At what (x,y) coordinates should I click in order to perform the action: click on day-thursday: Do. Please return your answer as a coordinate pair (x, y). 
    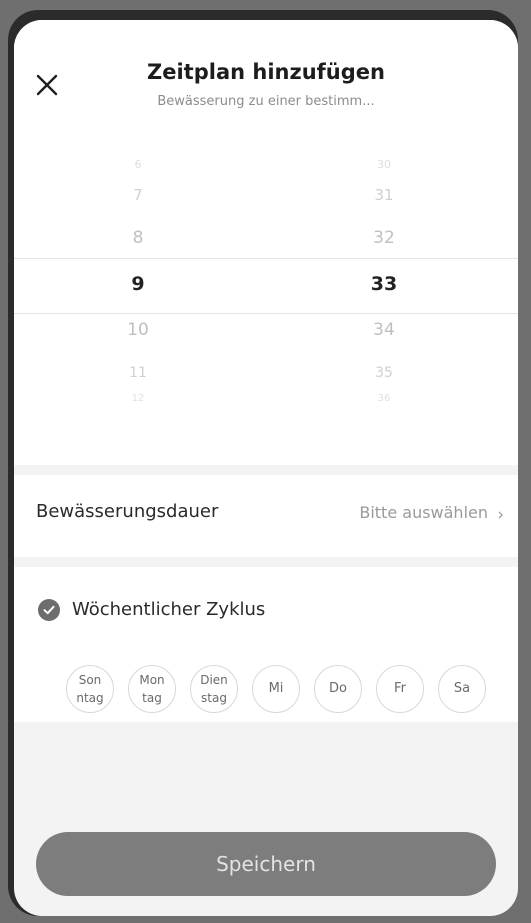
    Looking at the image, I should click on (338, 689).